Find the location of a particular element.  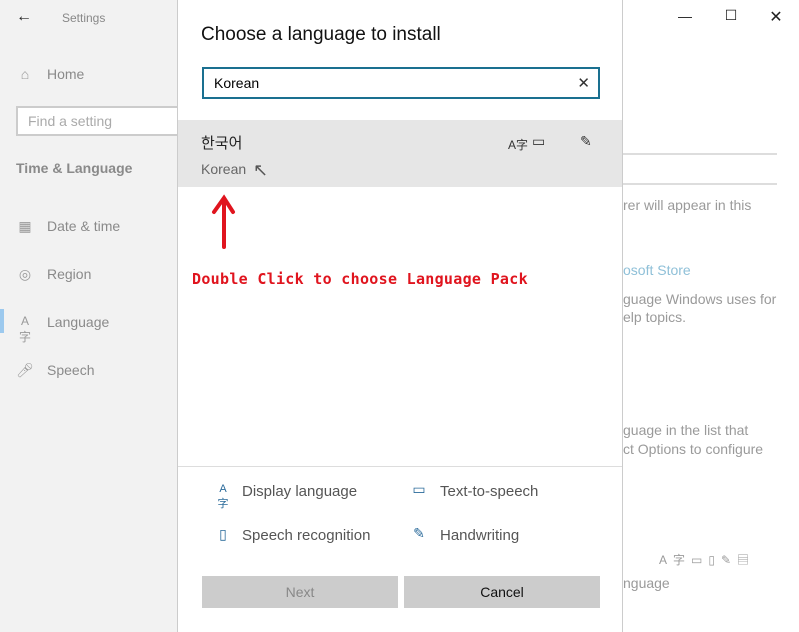

language-search-box: ✕ is located at coordinates (401, 83).